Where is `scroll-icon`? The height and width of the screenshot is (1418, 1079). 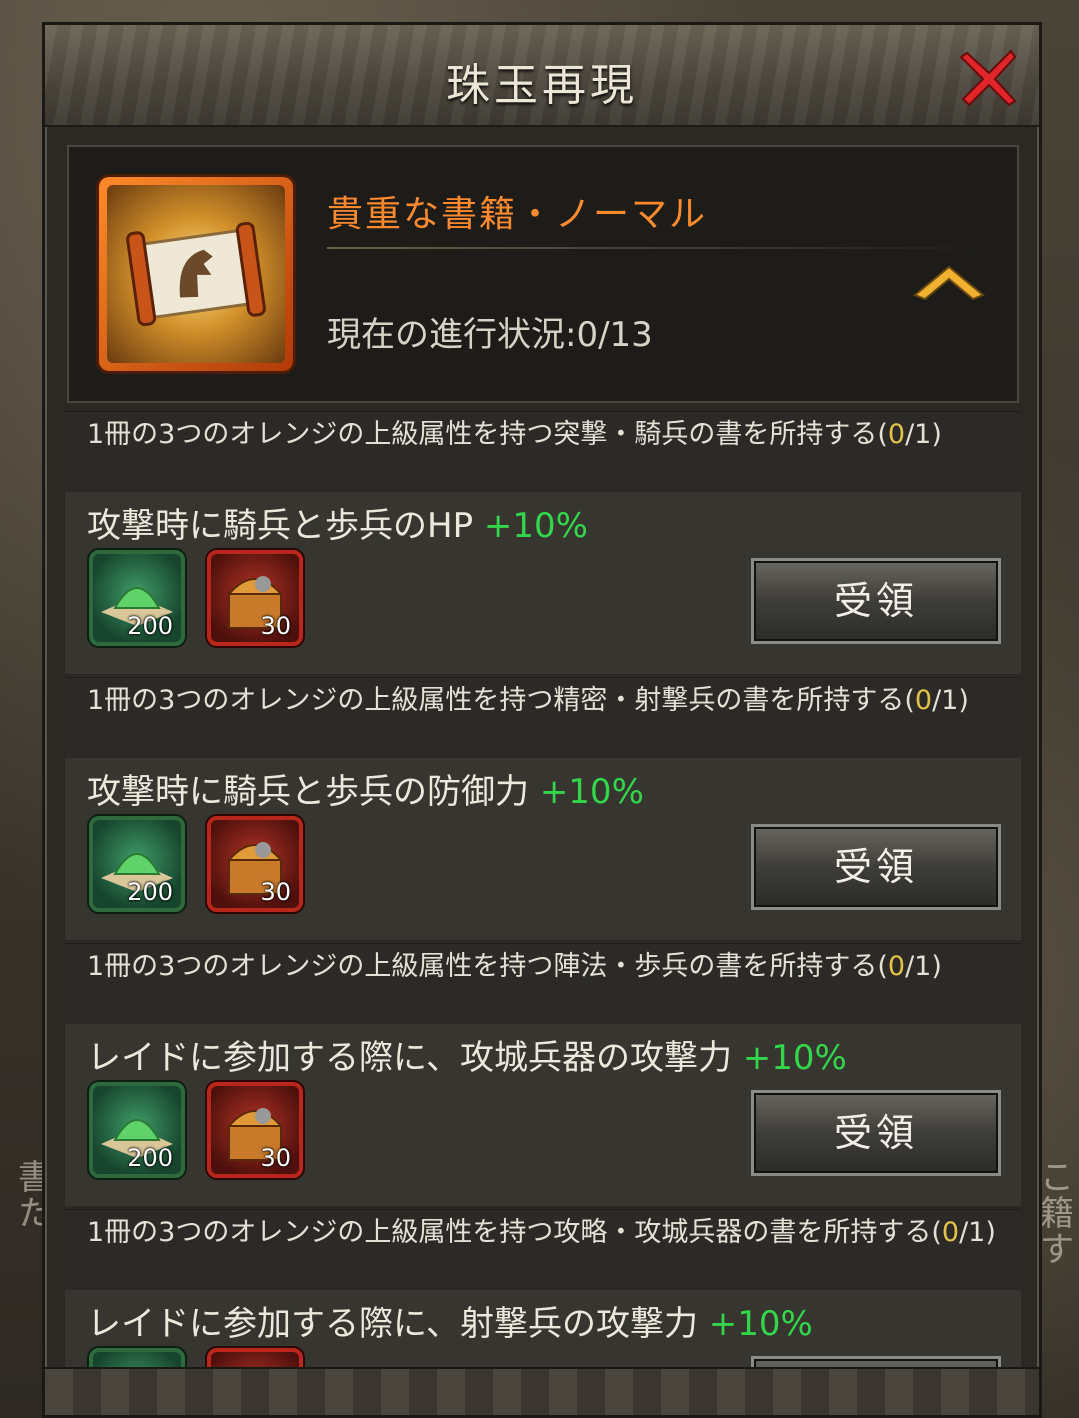 scroll-icon is located at coordinates (196, 274).